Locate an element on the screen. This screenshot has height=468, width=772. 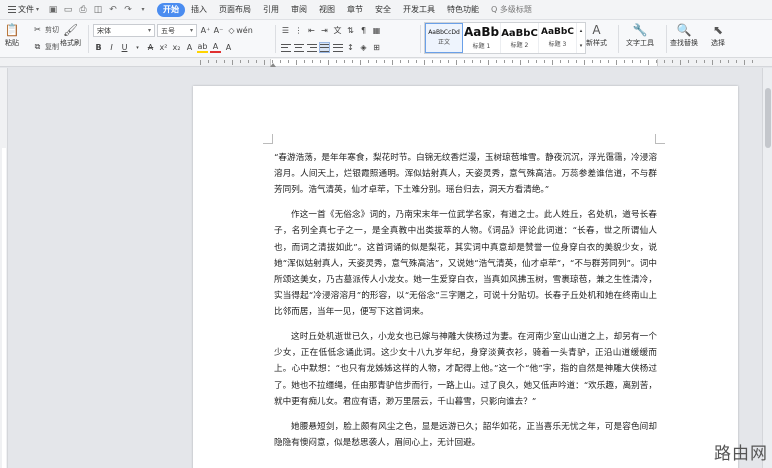
underline-icon: U is located at coordinates (124, 47).